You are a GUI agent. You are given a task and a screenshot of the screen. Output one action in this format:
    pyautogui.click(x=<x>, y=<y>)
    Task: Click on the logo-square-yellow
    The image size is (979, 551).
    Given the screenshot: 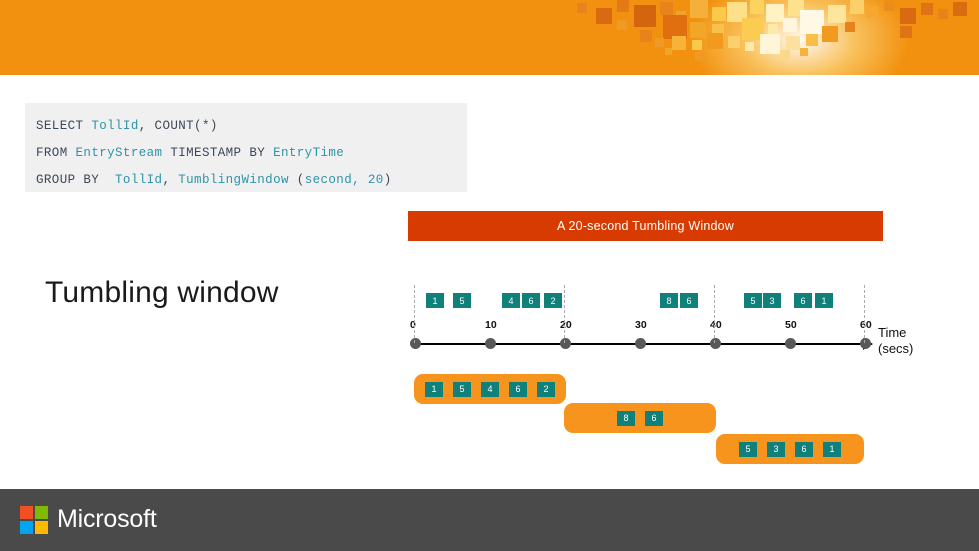 What is the action you would take?
    pyautogui.click(x=41, y=527)
    